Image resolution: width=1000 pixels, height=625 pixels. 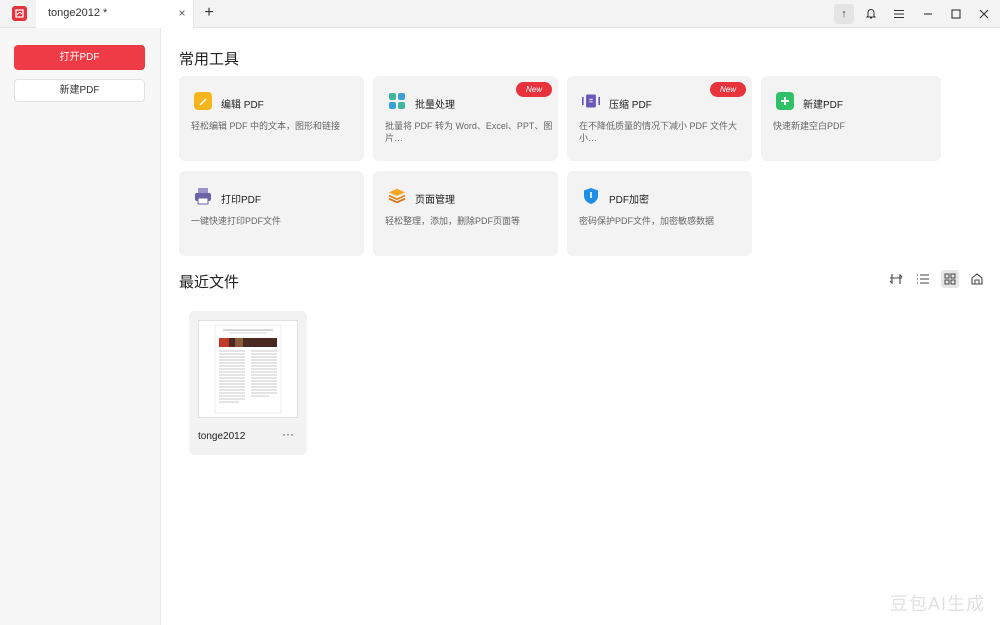 I want to click on recent-file-card: tonge2012 ···, so click(x=248, y=383).